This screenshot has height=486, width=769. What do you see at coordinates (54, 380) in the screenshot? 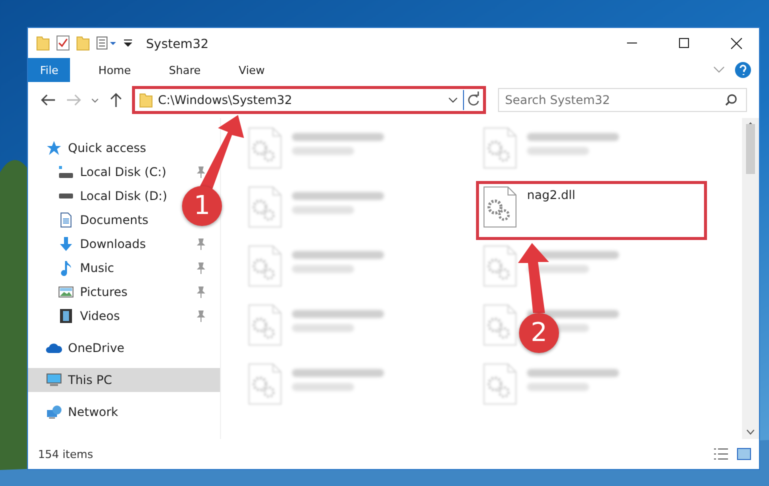
I see `monitor-icon` at bounding box center [54, 380].